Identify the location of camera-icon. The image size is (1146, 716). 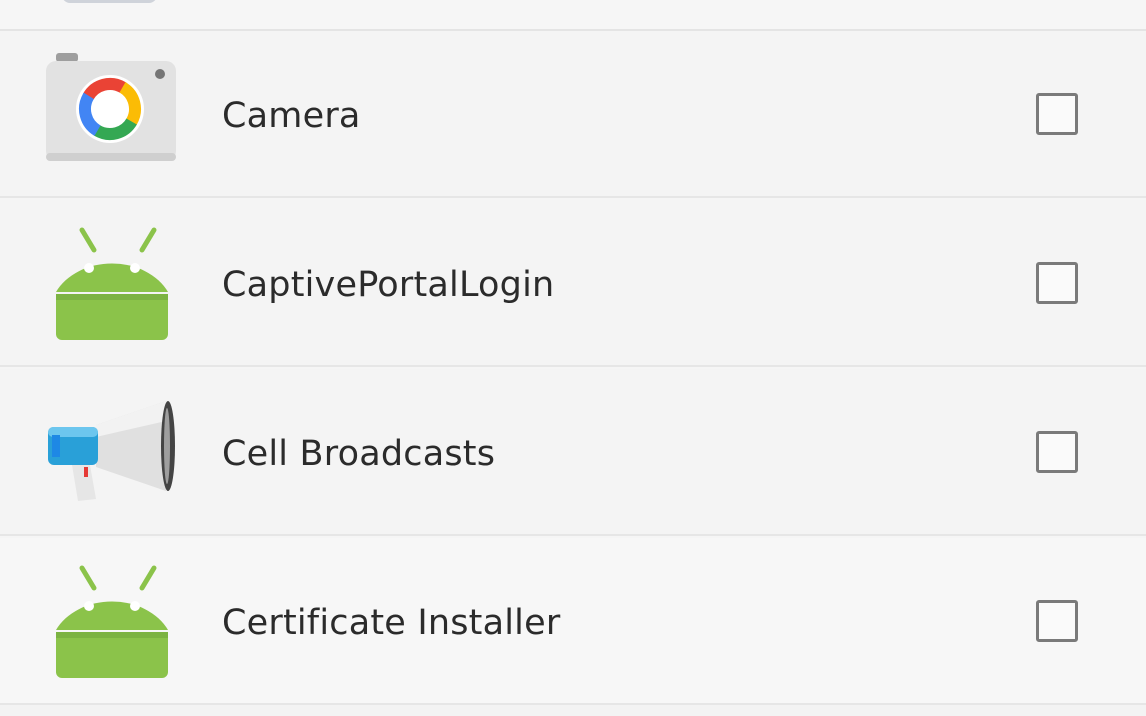
(111, 115).